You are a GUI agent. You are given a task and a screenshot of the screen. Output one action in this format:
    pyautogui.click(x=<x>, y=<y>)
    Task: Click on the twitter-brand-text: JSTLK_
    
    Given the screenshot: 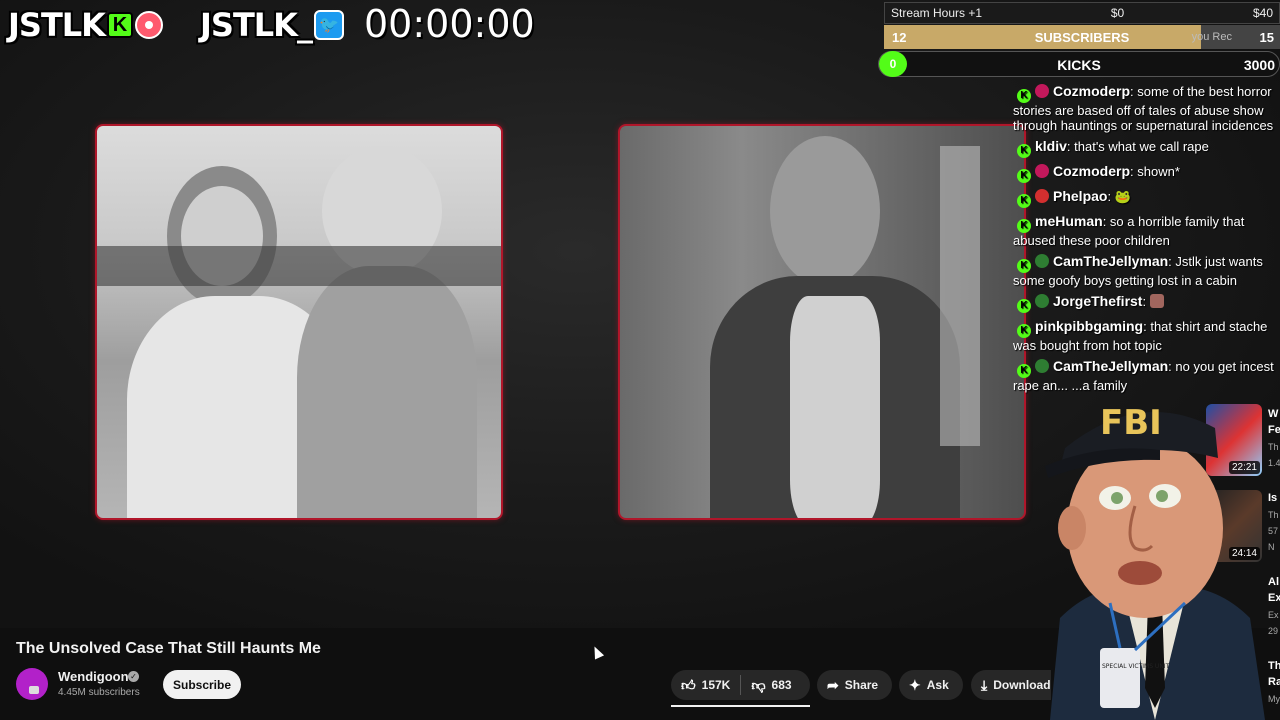 What is the action you would take?
    pyautogui.click(x=256, y=25)
    